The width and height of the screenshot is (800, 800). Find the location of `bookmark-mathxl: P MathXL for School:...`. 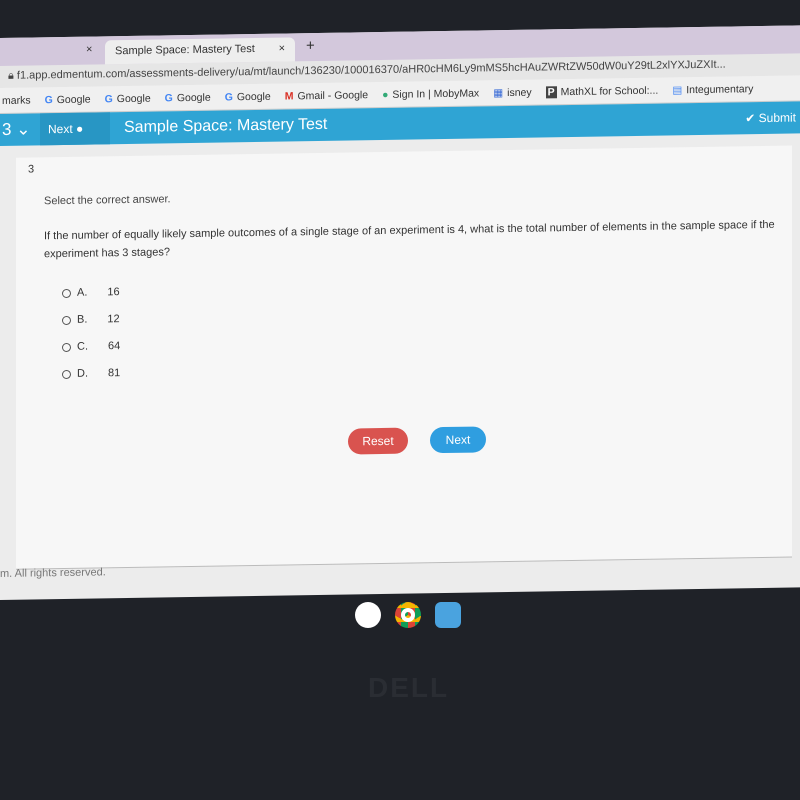

bookmark-mathxl: P MathXL for School:... is located at coordinates (602, 91).